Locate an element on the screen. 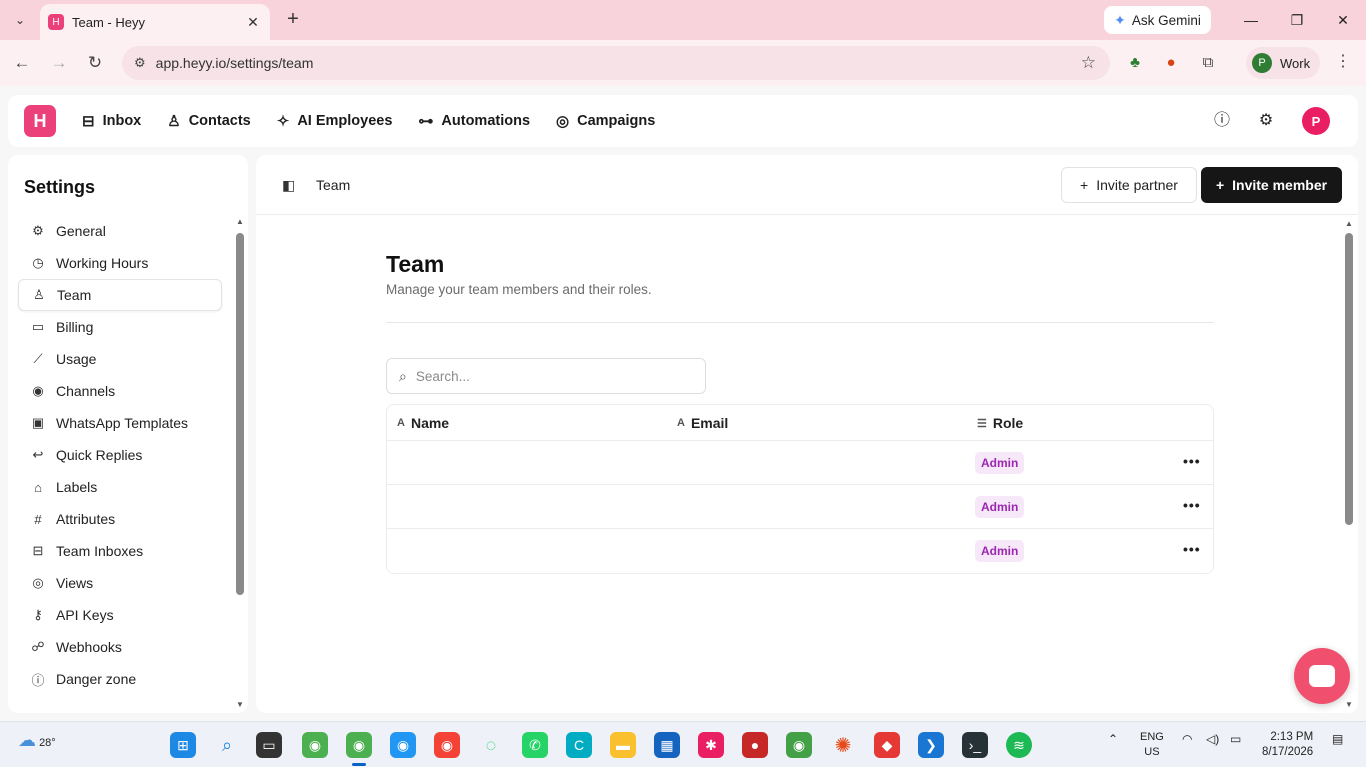 The width and height of the screenshot is (1366, 767). invite-partner-button: + Invite partner is located at coordinates (1129, 185).